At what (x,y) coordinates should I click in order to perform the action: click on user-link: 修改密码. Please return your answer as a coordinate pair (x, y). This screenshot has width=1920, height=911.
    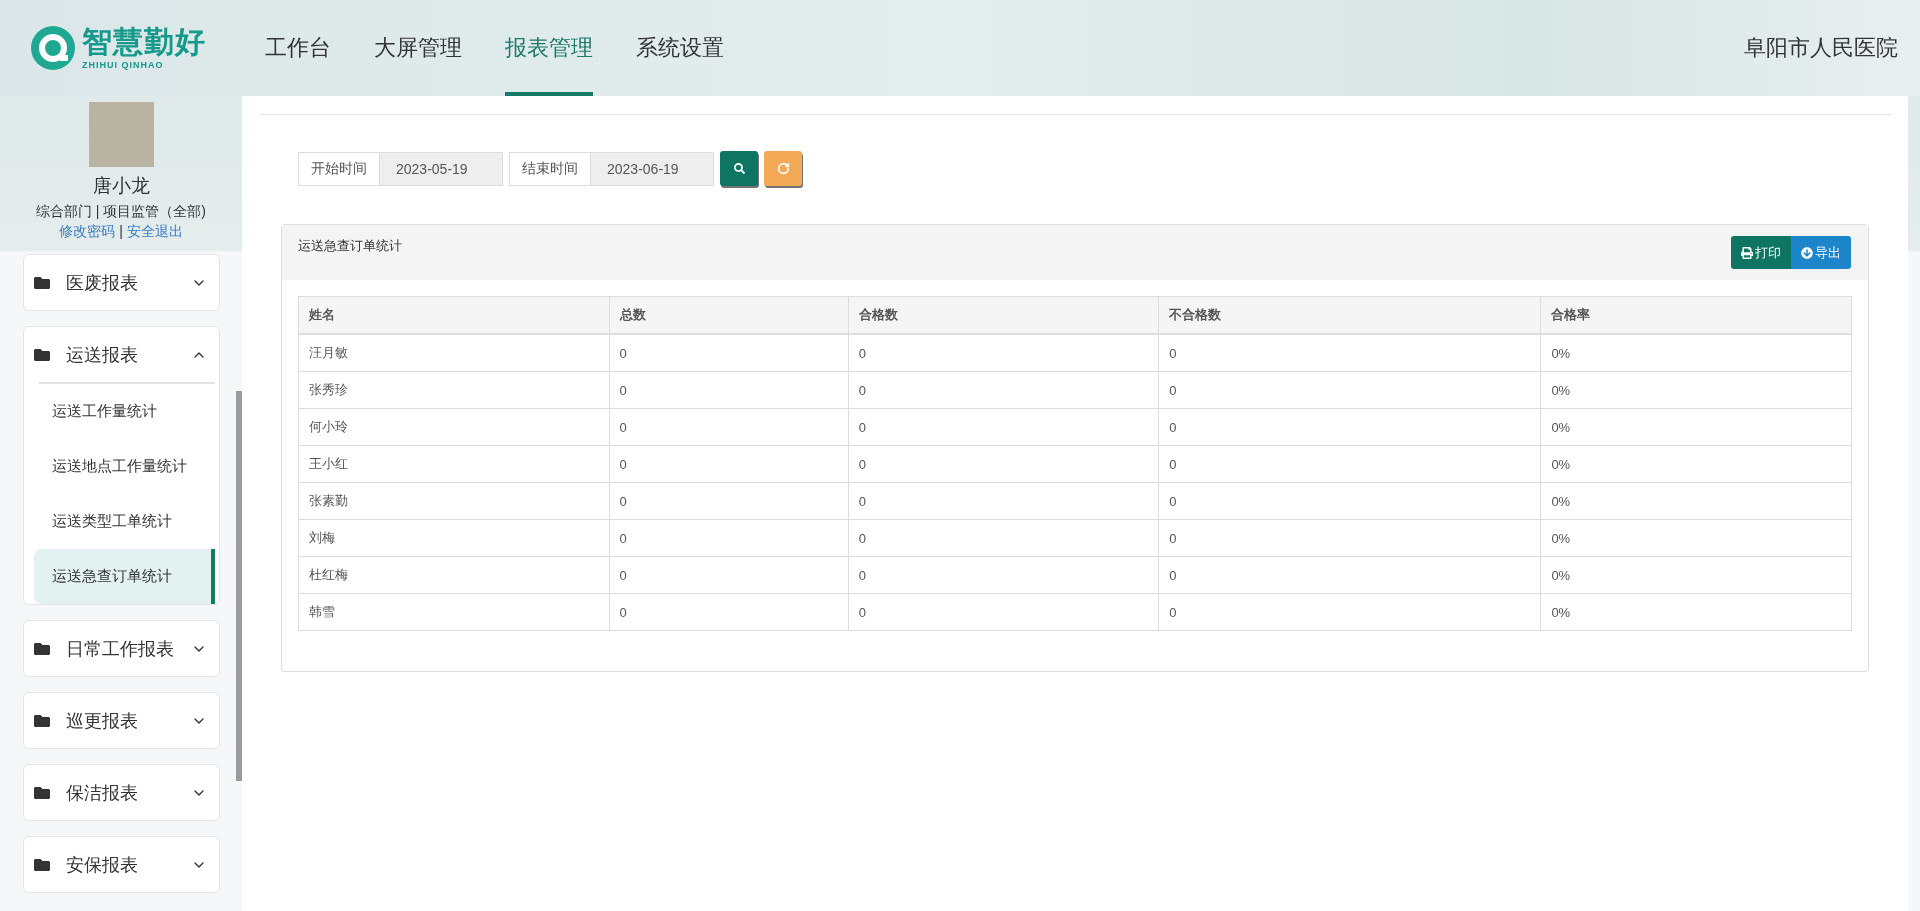
    Looking at the image, I should click on (87, 232).